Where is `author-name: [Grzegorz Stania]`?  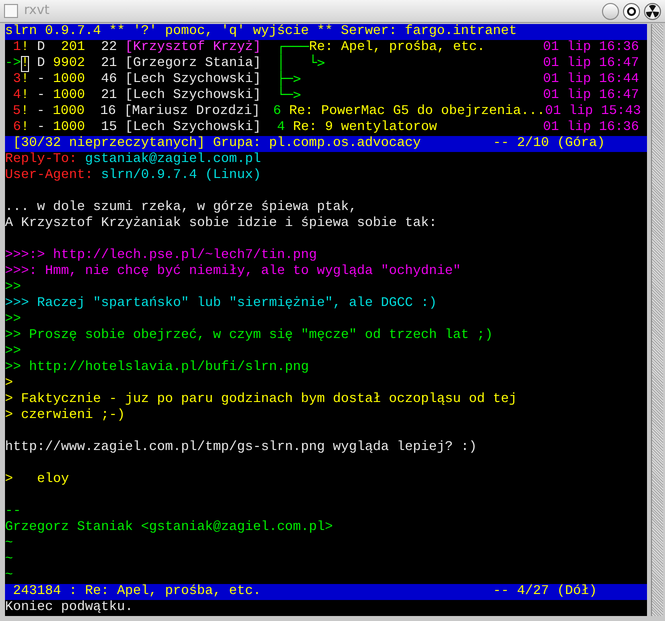
author-name: [Grzegorz Stania] is located at coordinates (193, 64).